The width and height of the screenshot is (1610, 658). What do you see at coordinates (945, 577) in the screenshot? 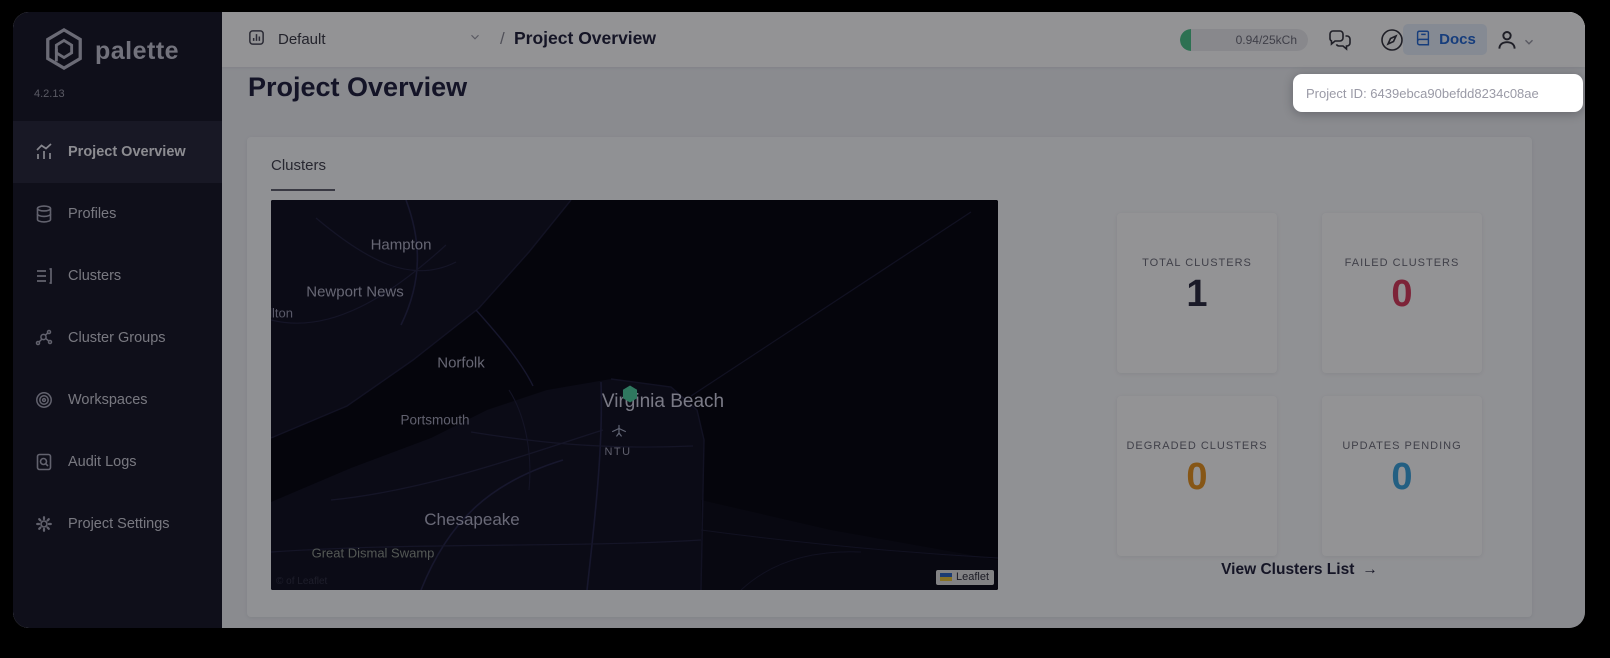
I see `ukraine-flag-icon` at bounding box center [945, 577].